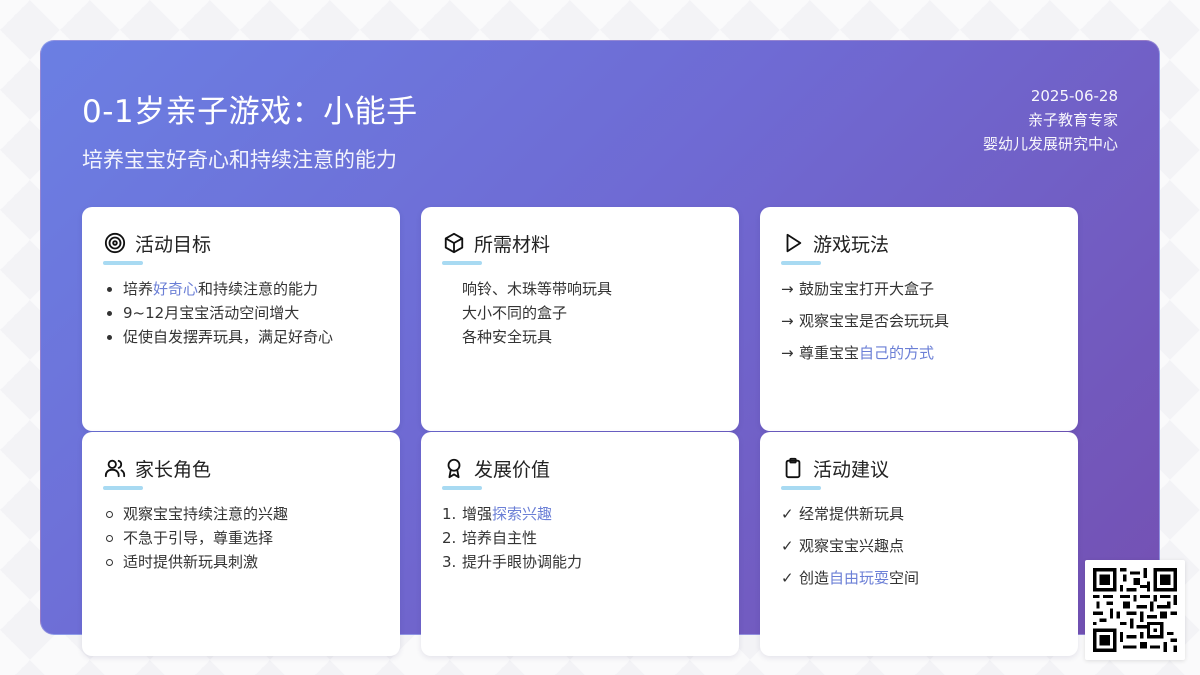 This screenshot has width=1200, height=675. What do you see at coordinates (843, 546) in the screenshot?
I see `list-item: ✓ 观察宝宝兴趣点` at bounding box center [843, 546].